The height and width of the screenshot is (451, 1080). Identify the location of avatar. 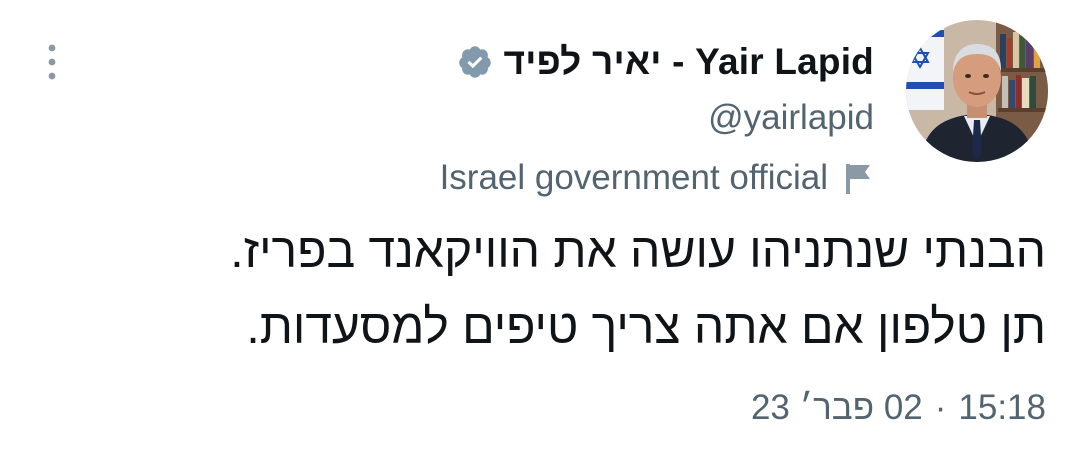
(977, 91).